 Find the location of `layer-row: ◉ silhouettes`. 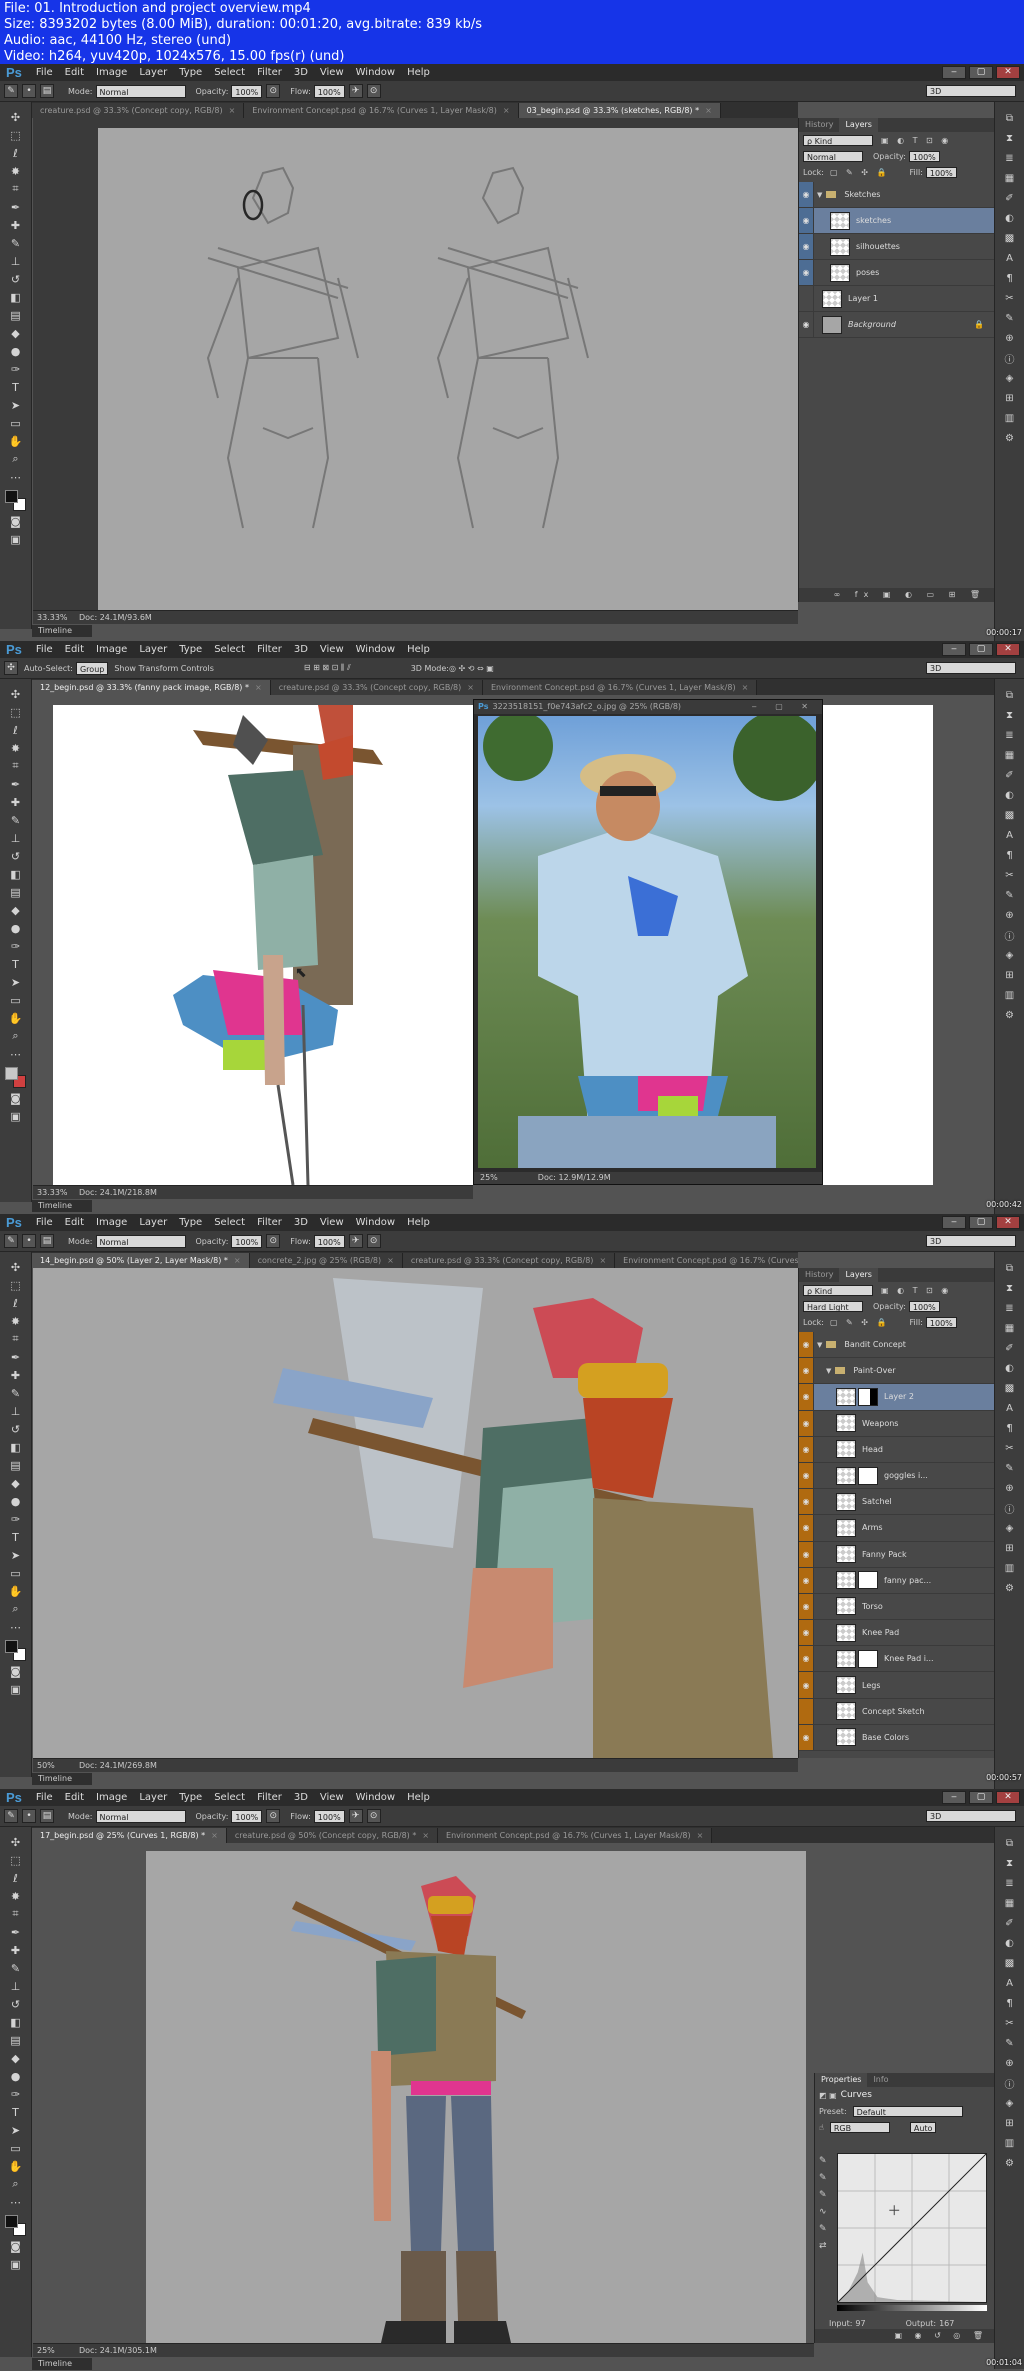

layer-row: ◉ silhouettes is located at coordinates (896, 247).